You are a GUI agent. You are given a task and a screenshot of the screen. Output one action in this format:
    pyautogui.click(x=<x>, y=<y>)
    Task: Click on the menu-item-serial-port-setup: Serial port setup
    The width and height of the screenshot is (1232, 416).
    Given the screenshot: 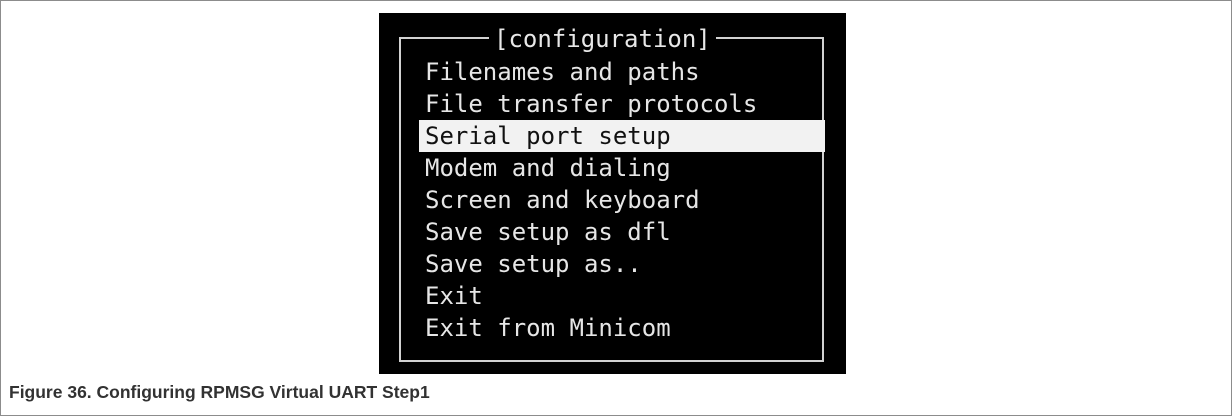 What is the action you would take?
    pyautogui.click(x=622, y=136)
    